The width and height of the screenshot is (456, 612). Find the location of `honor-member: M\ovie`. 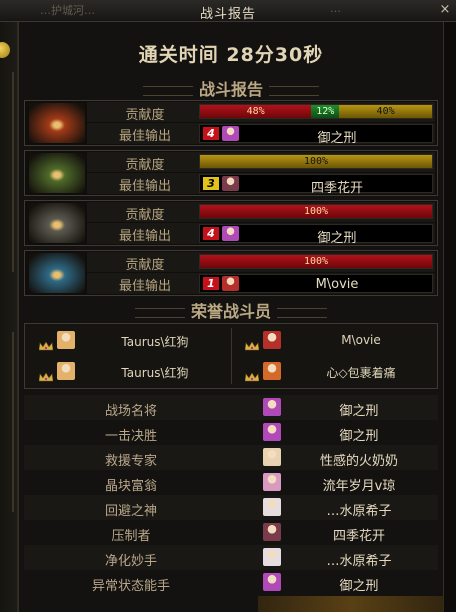

honor-member: M\ovie is located at coordinates (335, 340).